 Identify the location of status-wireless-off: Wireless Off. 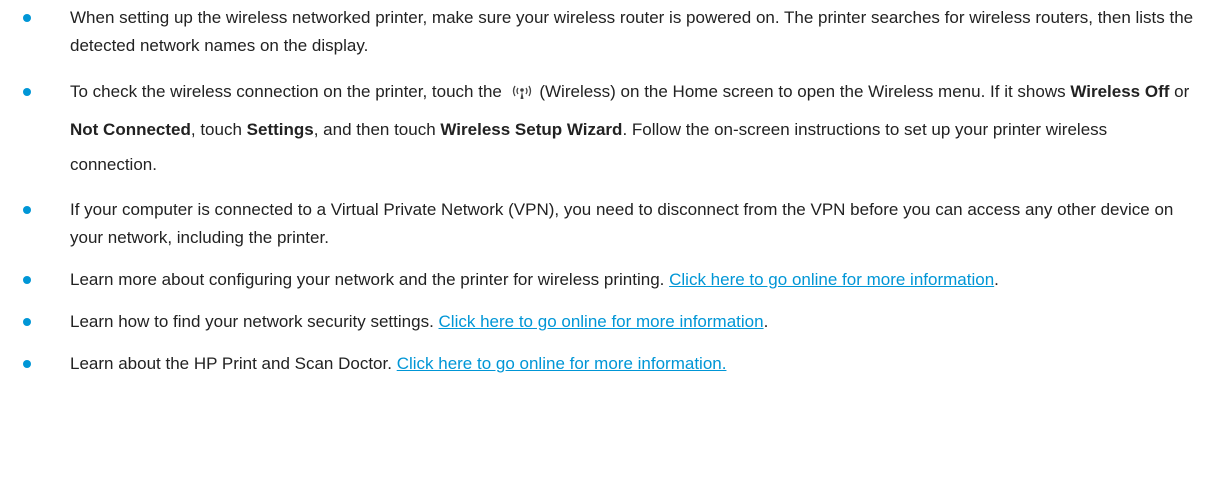
(1120, 91).